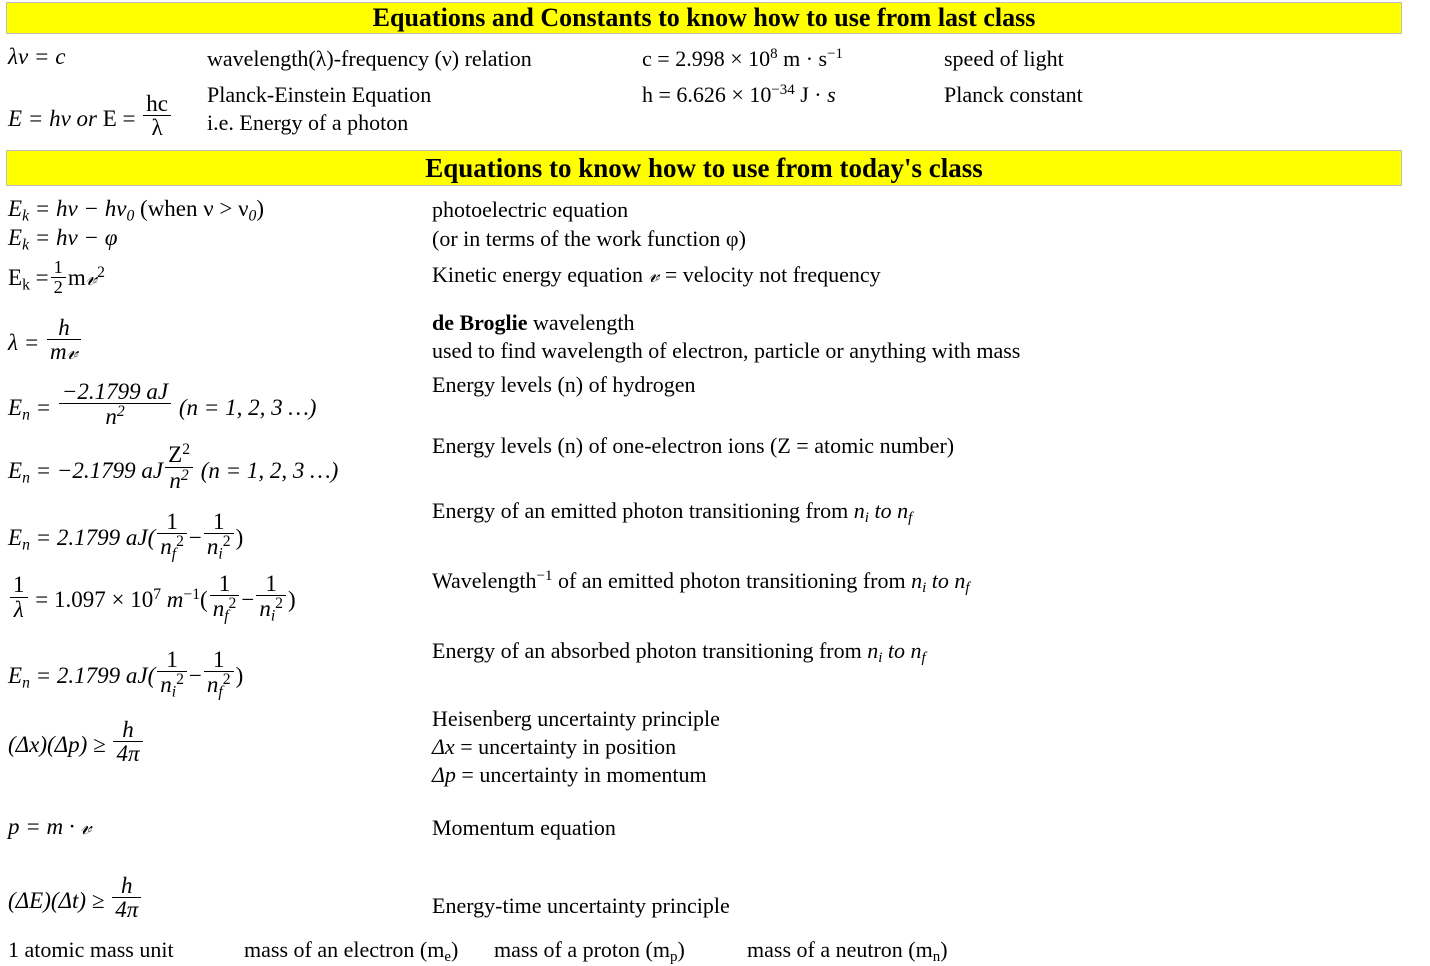 The image size is (1430, 966). I want to click on one-half-denominator: 2, so click(58, 286).